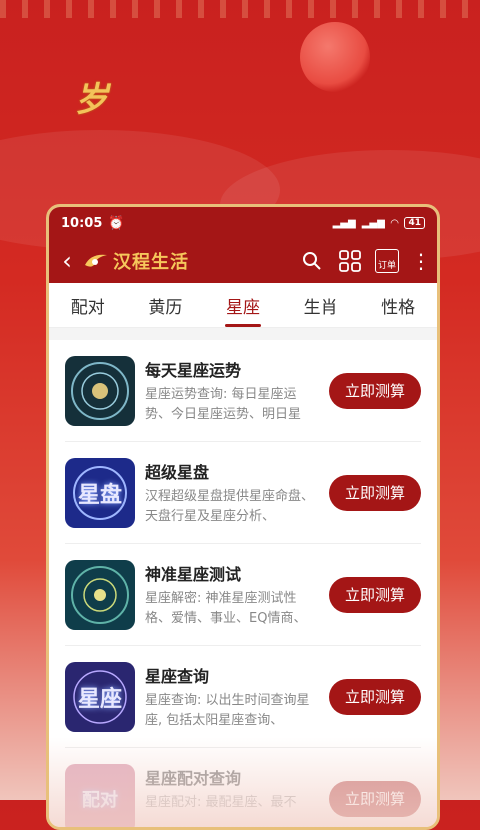 This screenshot has height=830, width=480. I want to click on item-title: 星座配对查询, so click(233, 777).